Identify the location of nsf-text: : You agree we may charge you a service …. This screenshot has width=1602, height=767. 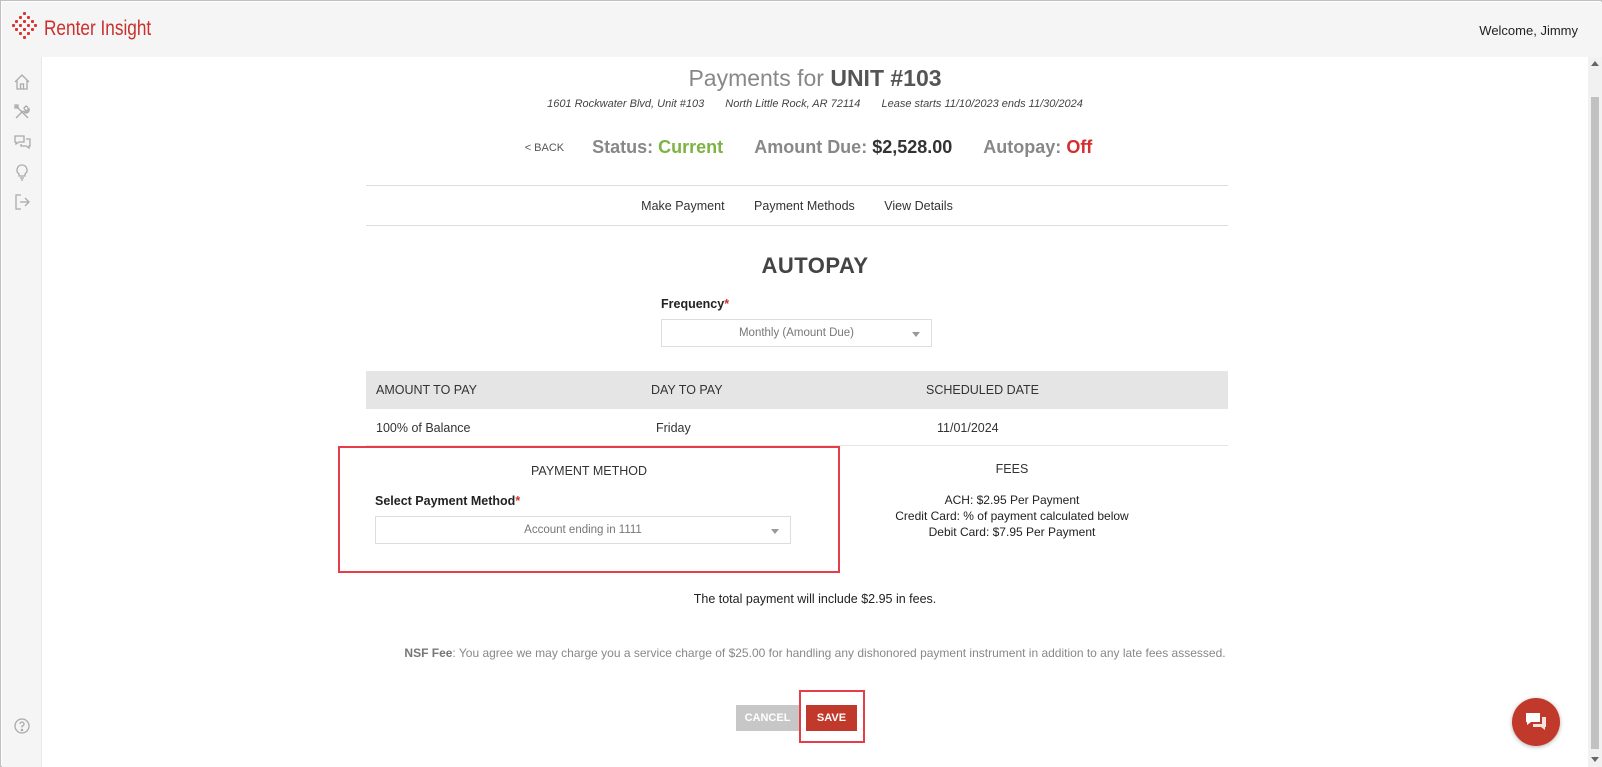
(839, 653).